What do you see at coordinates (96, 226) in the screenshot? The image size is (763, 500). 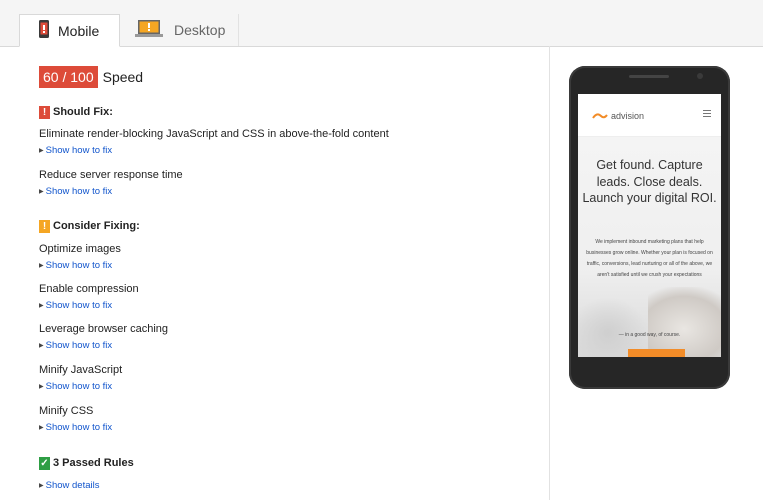 I see `consider-fixing-label: Consider Fixing:` at bounding box center [96, 226].